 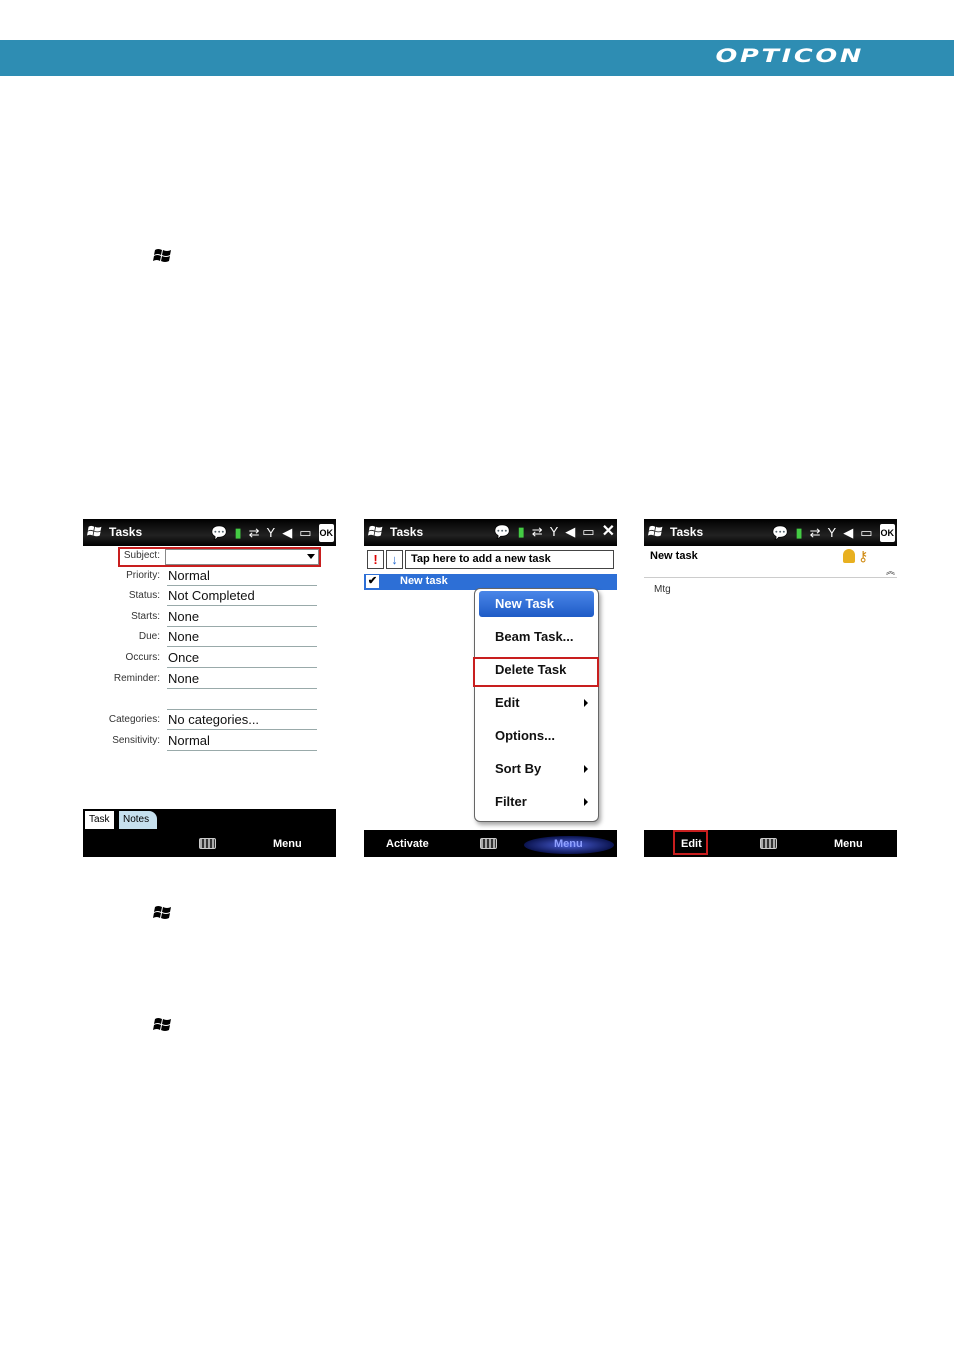 I want to click on form-label: Due:, so click(x=149, y=636).